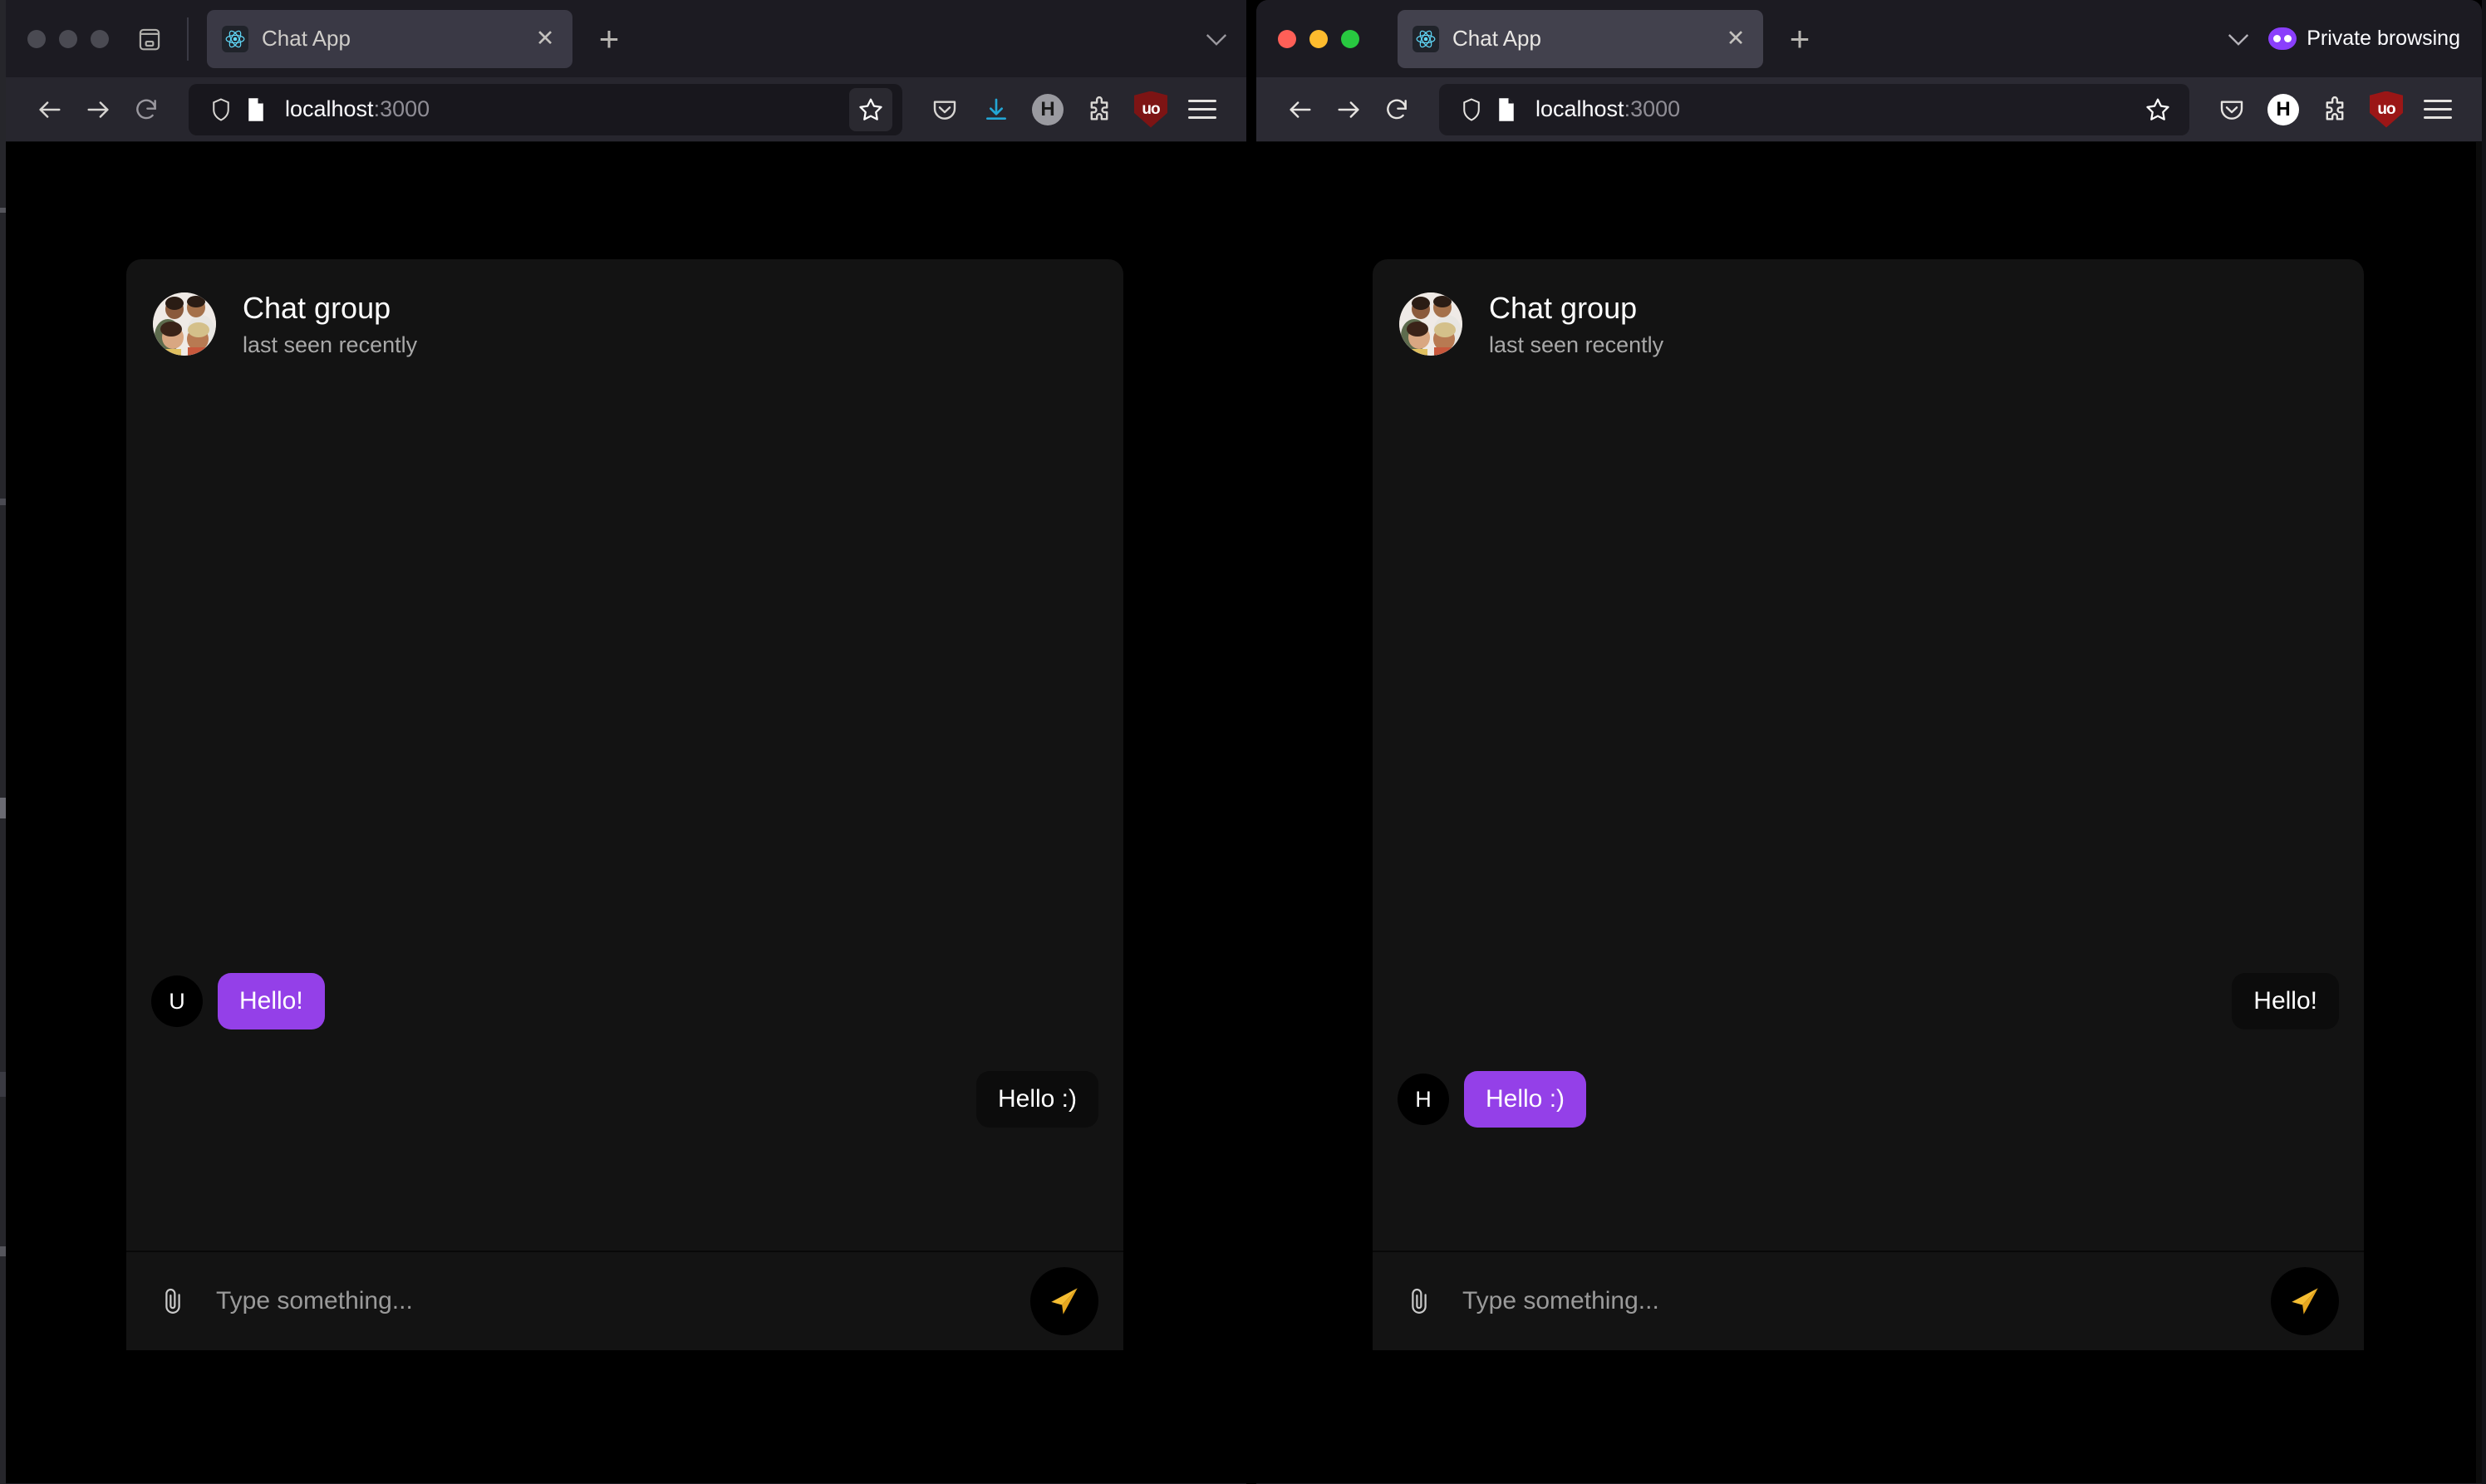  Describe the element at coordinates (150, 39) in the screenshot. I see `sidebar-toggle-icon` at that location.